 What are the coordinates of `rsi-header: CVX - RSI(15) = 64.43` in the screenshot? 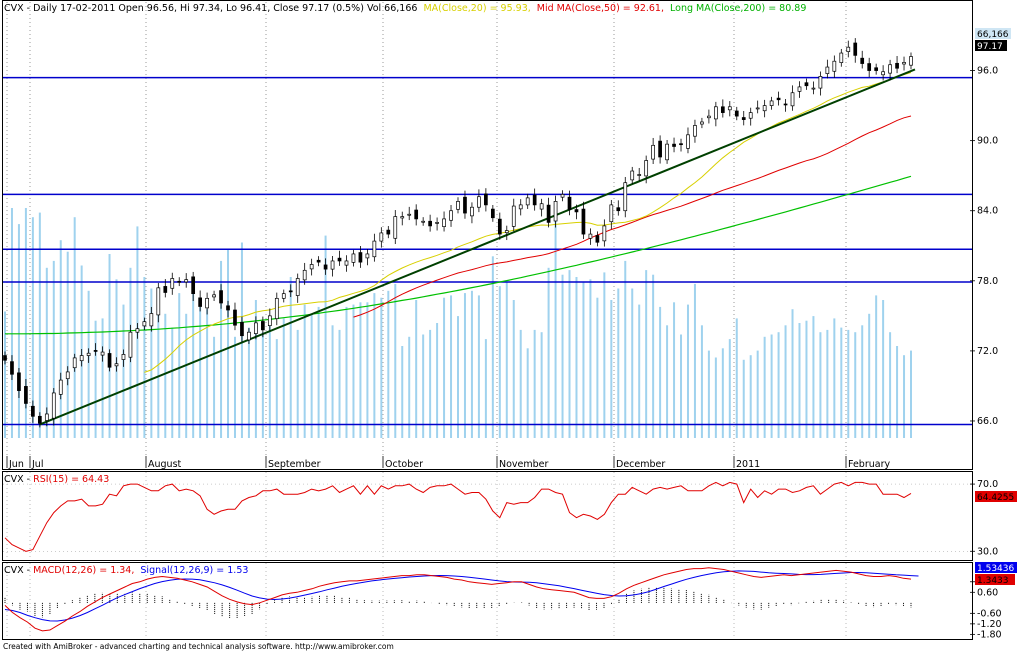 It's located at (56, 479).